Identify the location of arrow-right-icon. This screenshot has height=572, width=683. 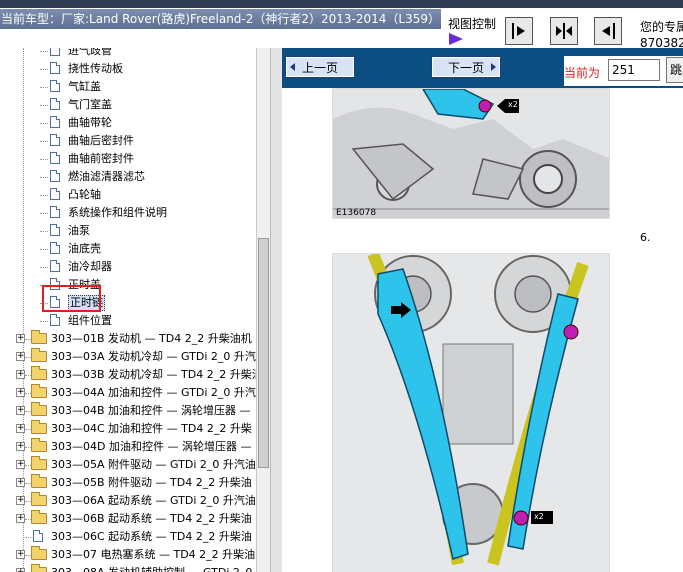
(493, 67).